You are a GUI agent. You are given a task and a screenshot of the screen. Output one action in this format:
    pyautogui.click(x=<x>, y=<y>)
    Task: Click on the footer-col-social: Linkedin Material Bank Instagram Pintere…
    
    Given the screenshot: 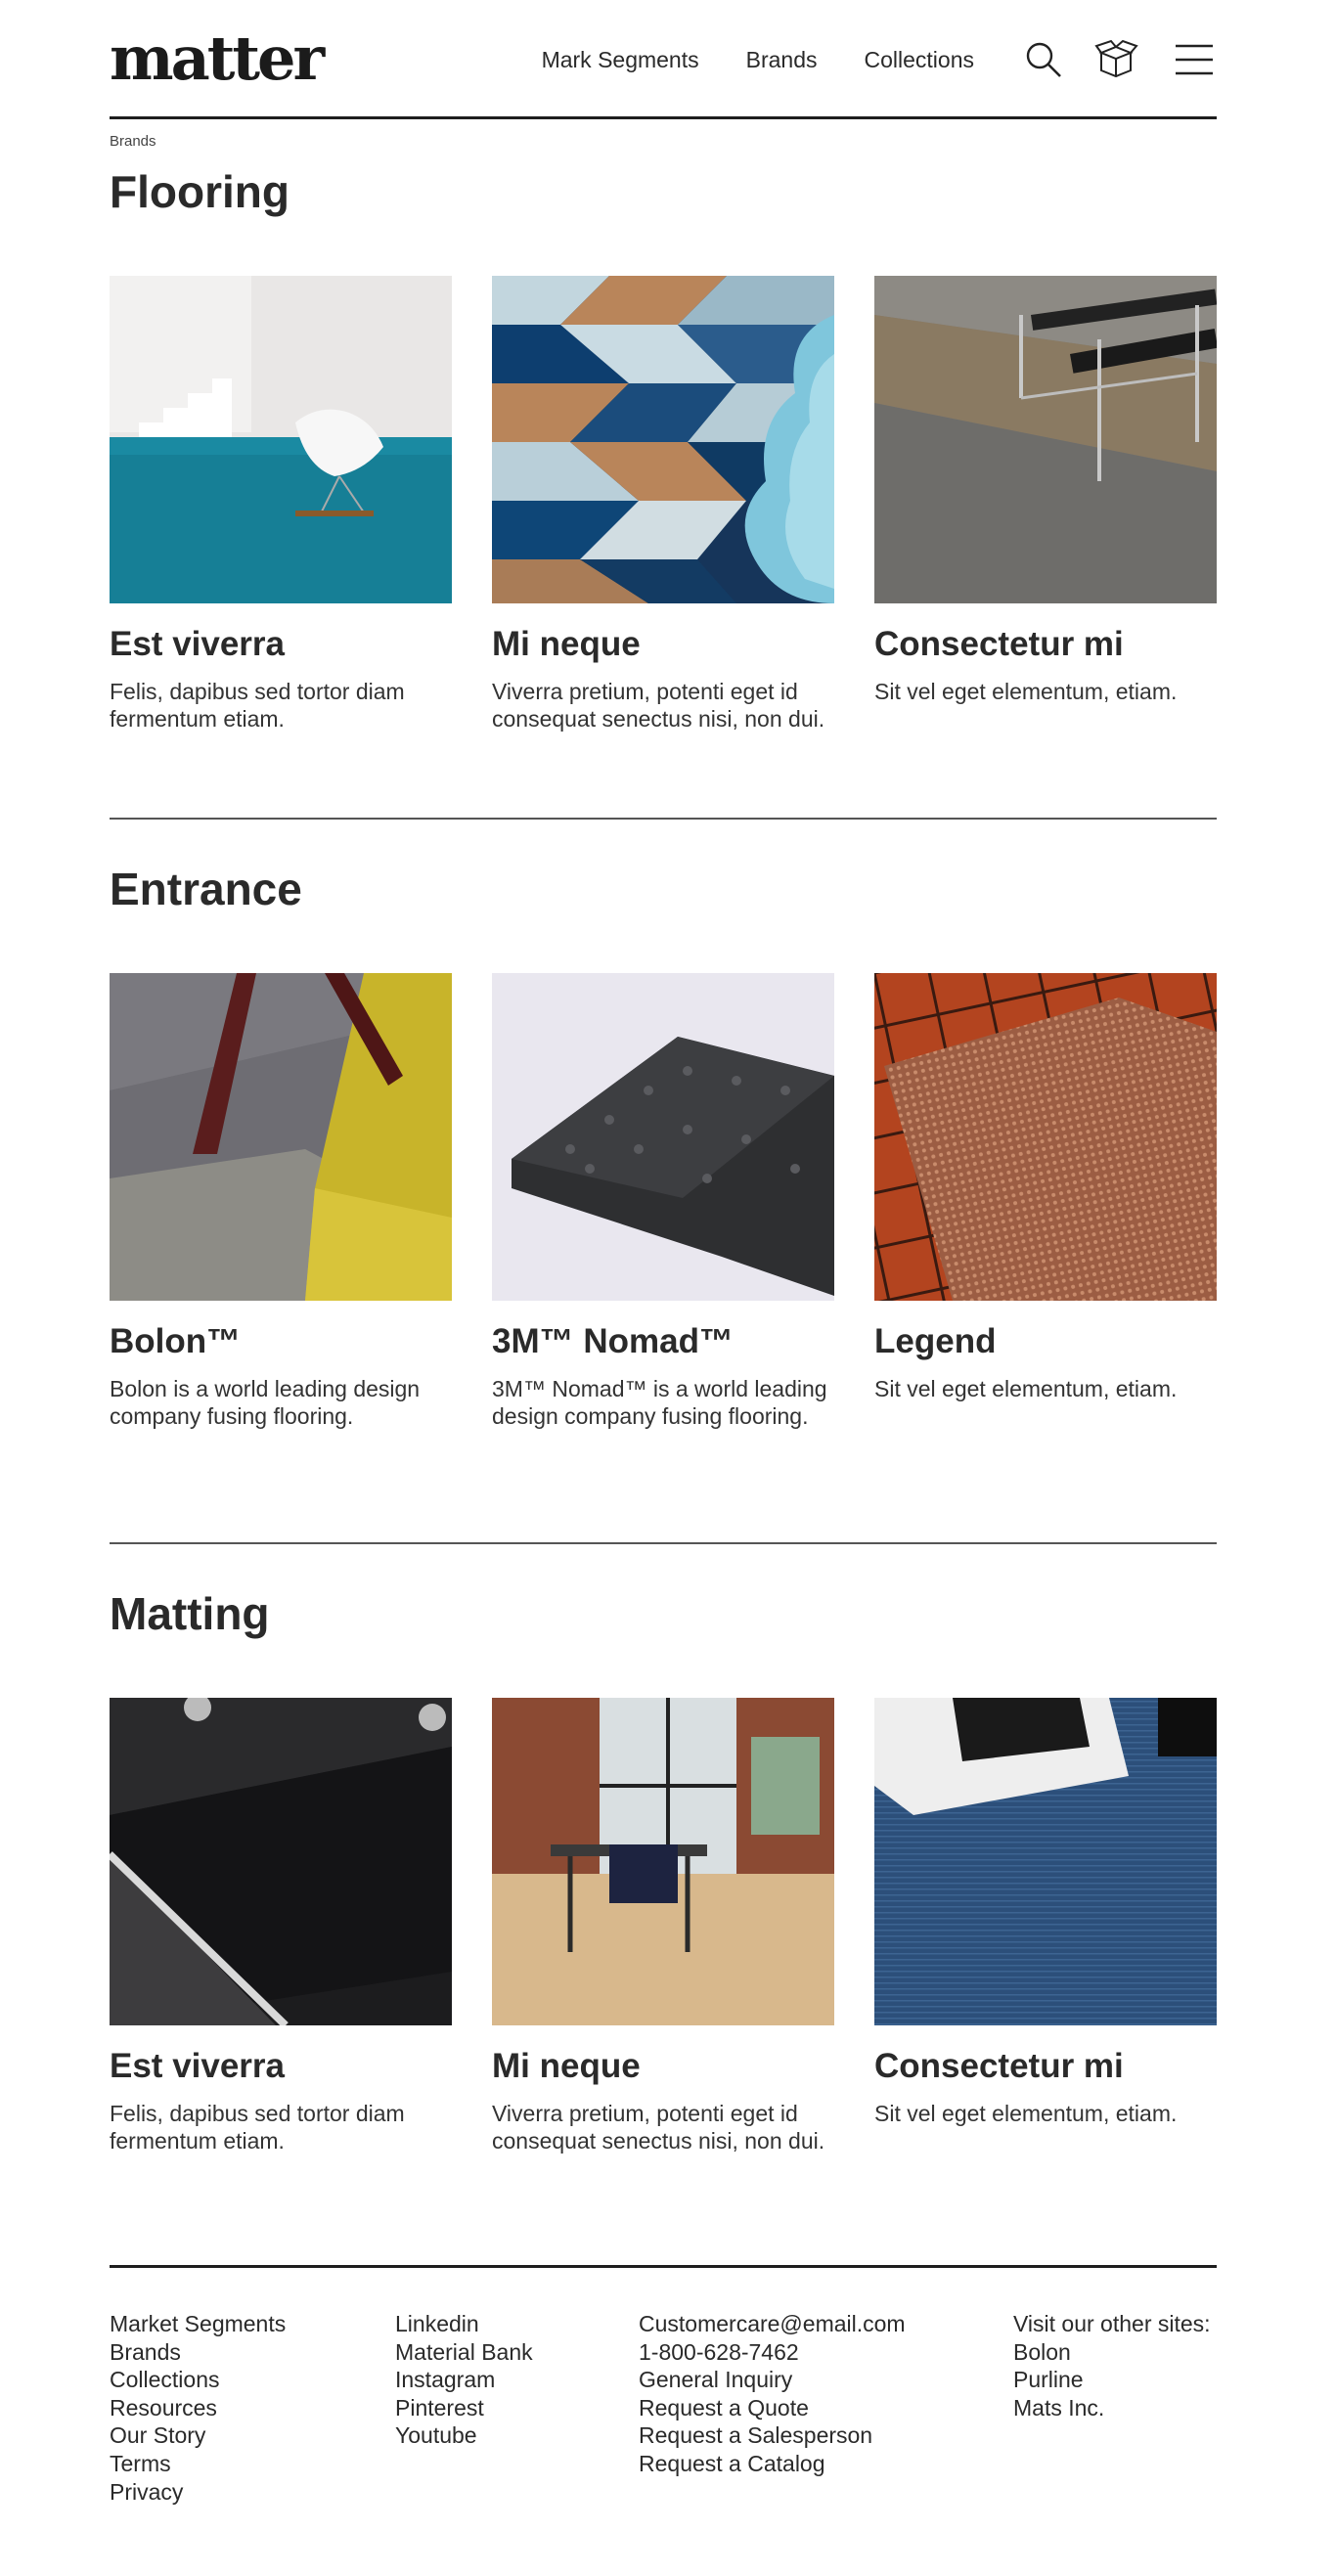 What is the action you would take?
    pyautogui.click(x=464, y=2380)
    